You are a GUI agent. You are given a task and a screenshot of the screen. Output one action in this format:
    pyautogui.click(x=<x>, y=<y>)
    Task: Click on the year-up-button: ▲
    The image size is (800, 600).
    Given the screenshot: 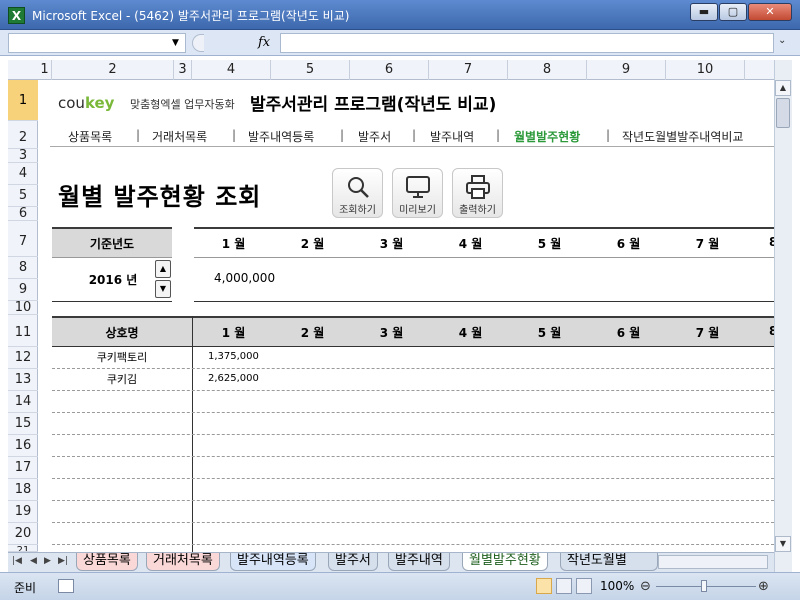 What is the action you would take?
    pyautogui.click(x=163, y=269)
    